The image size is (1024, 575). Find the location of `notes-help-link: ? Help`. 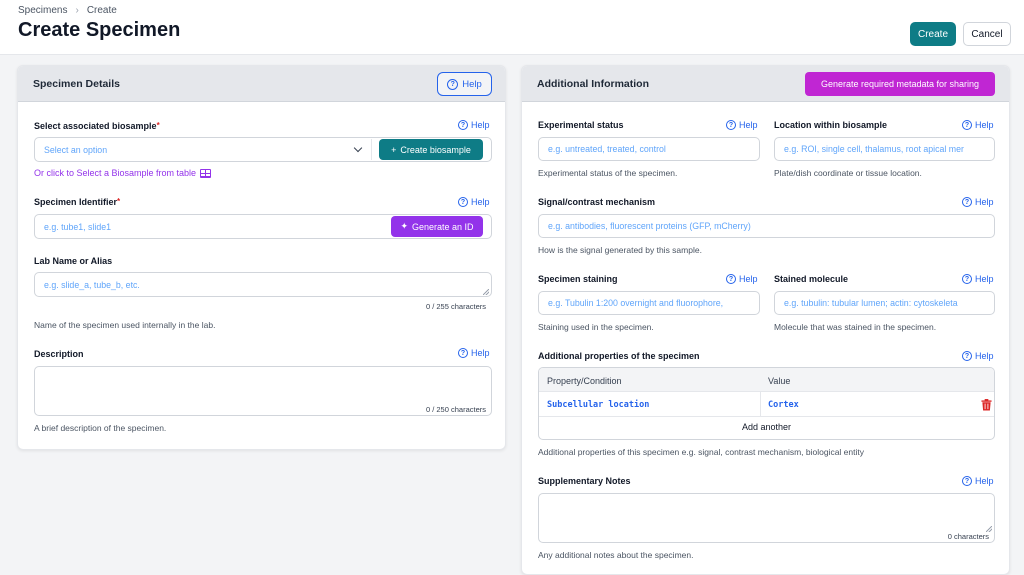

notes-help-link: ? Help is located at coordinates (978, 481).